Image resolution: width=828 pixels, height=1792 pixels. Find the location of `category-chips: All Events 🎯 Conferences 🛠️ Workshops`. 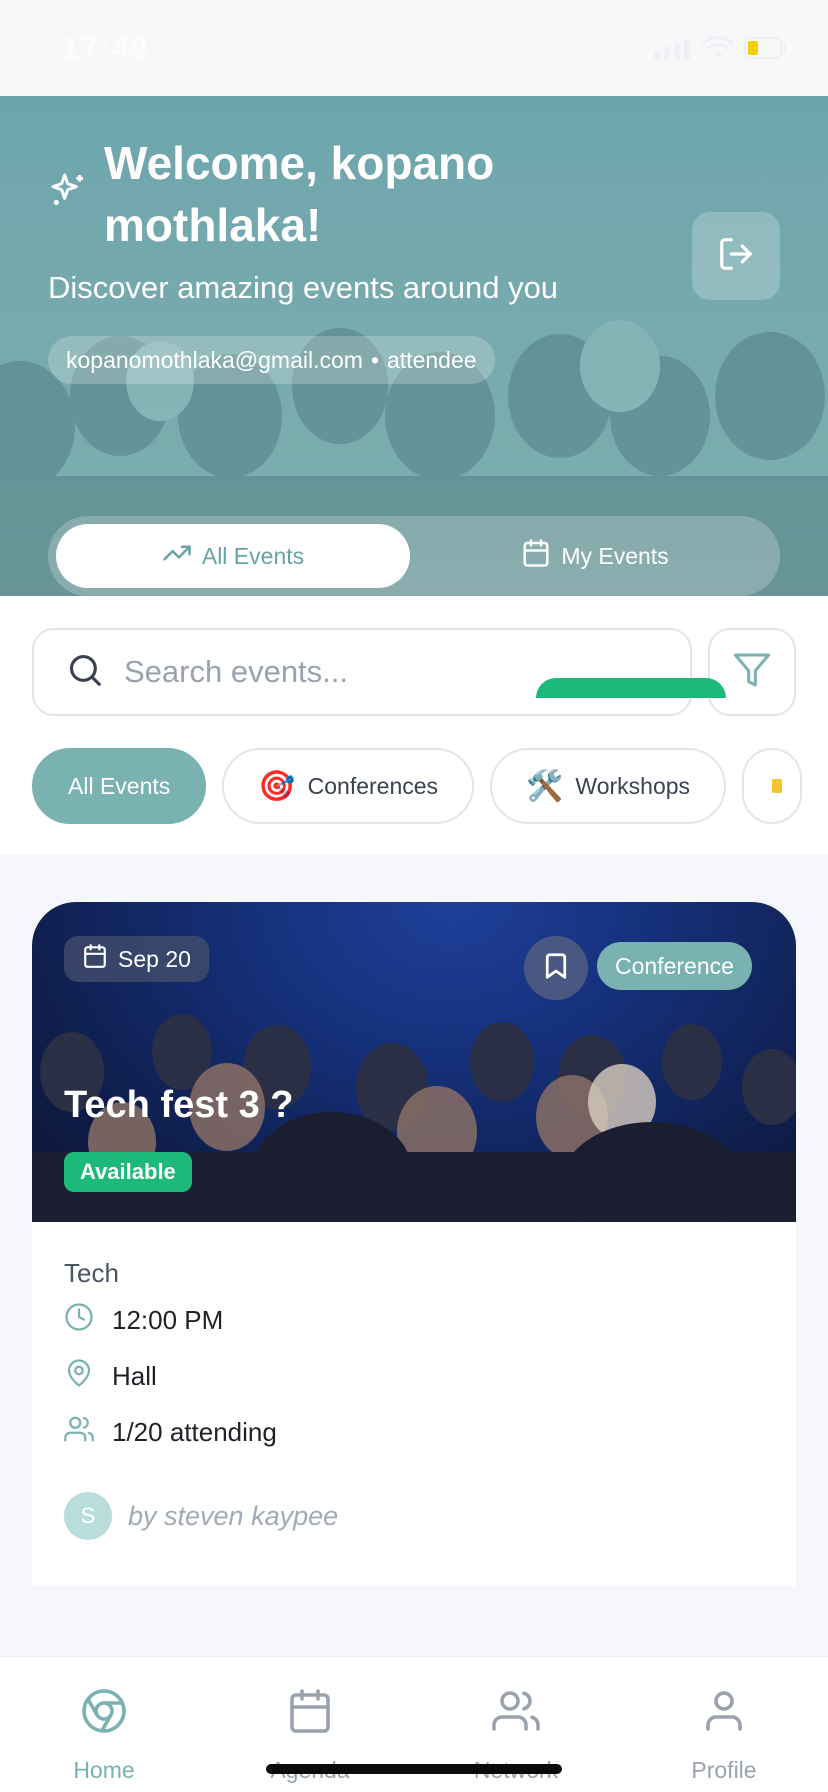

category-chips: All Events 🎯 Conferences 🛠️ Workshops is located at coordinates (417, 786).